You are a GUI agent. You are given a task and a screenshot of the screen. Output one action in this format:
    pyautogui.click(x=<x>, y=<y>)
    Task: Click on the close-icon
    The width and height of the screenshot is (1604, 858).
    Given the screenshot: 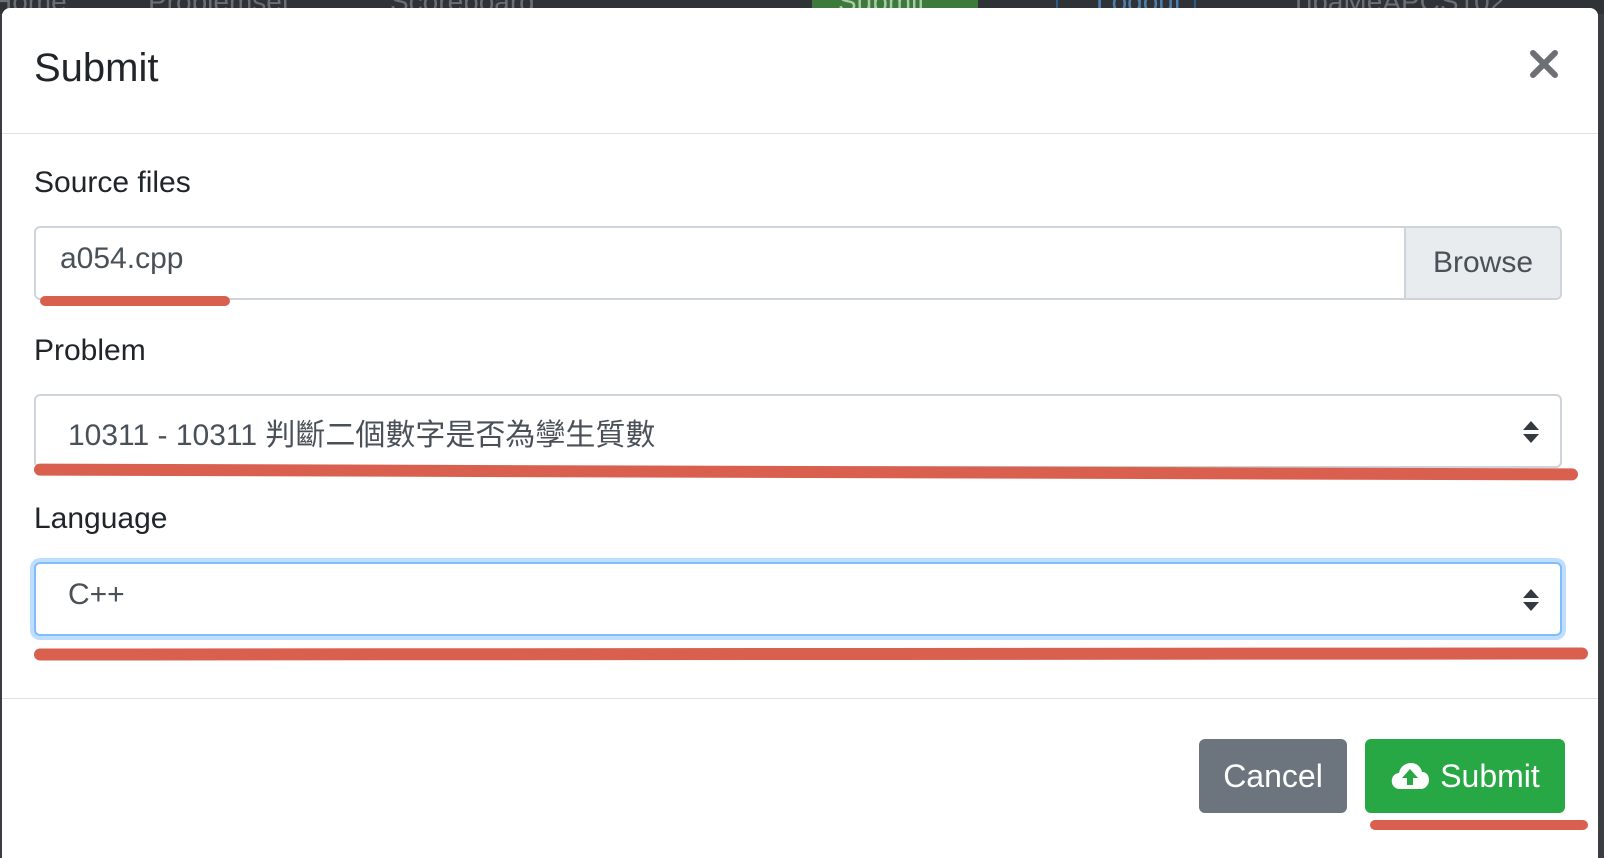 What is the action you would take?
    pyautogui.click(x=1544, y=64)
    